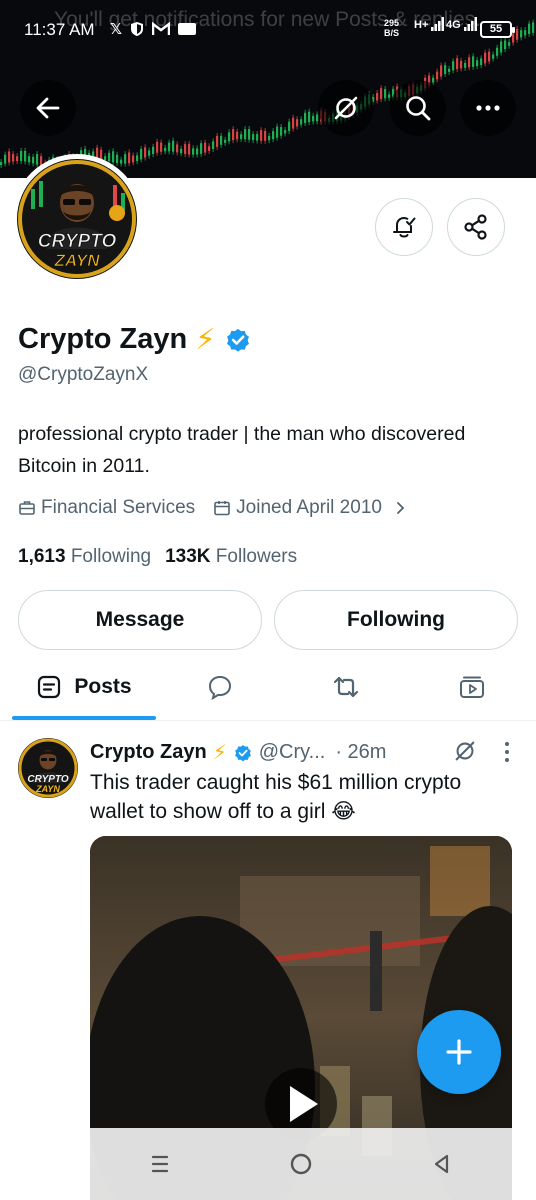 The height and width of the screenshot is (1200, 536). I want to click on back-button, so click(48, 108).